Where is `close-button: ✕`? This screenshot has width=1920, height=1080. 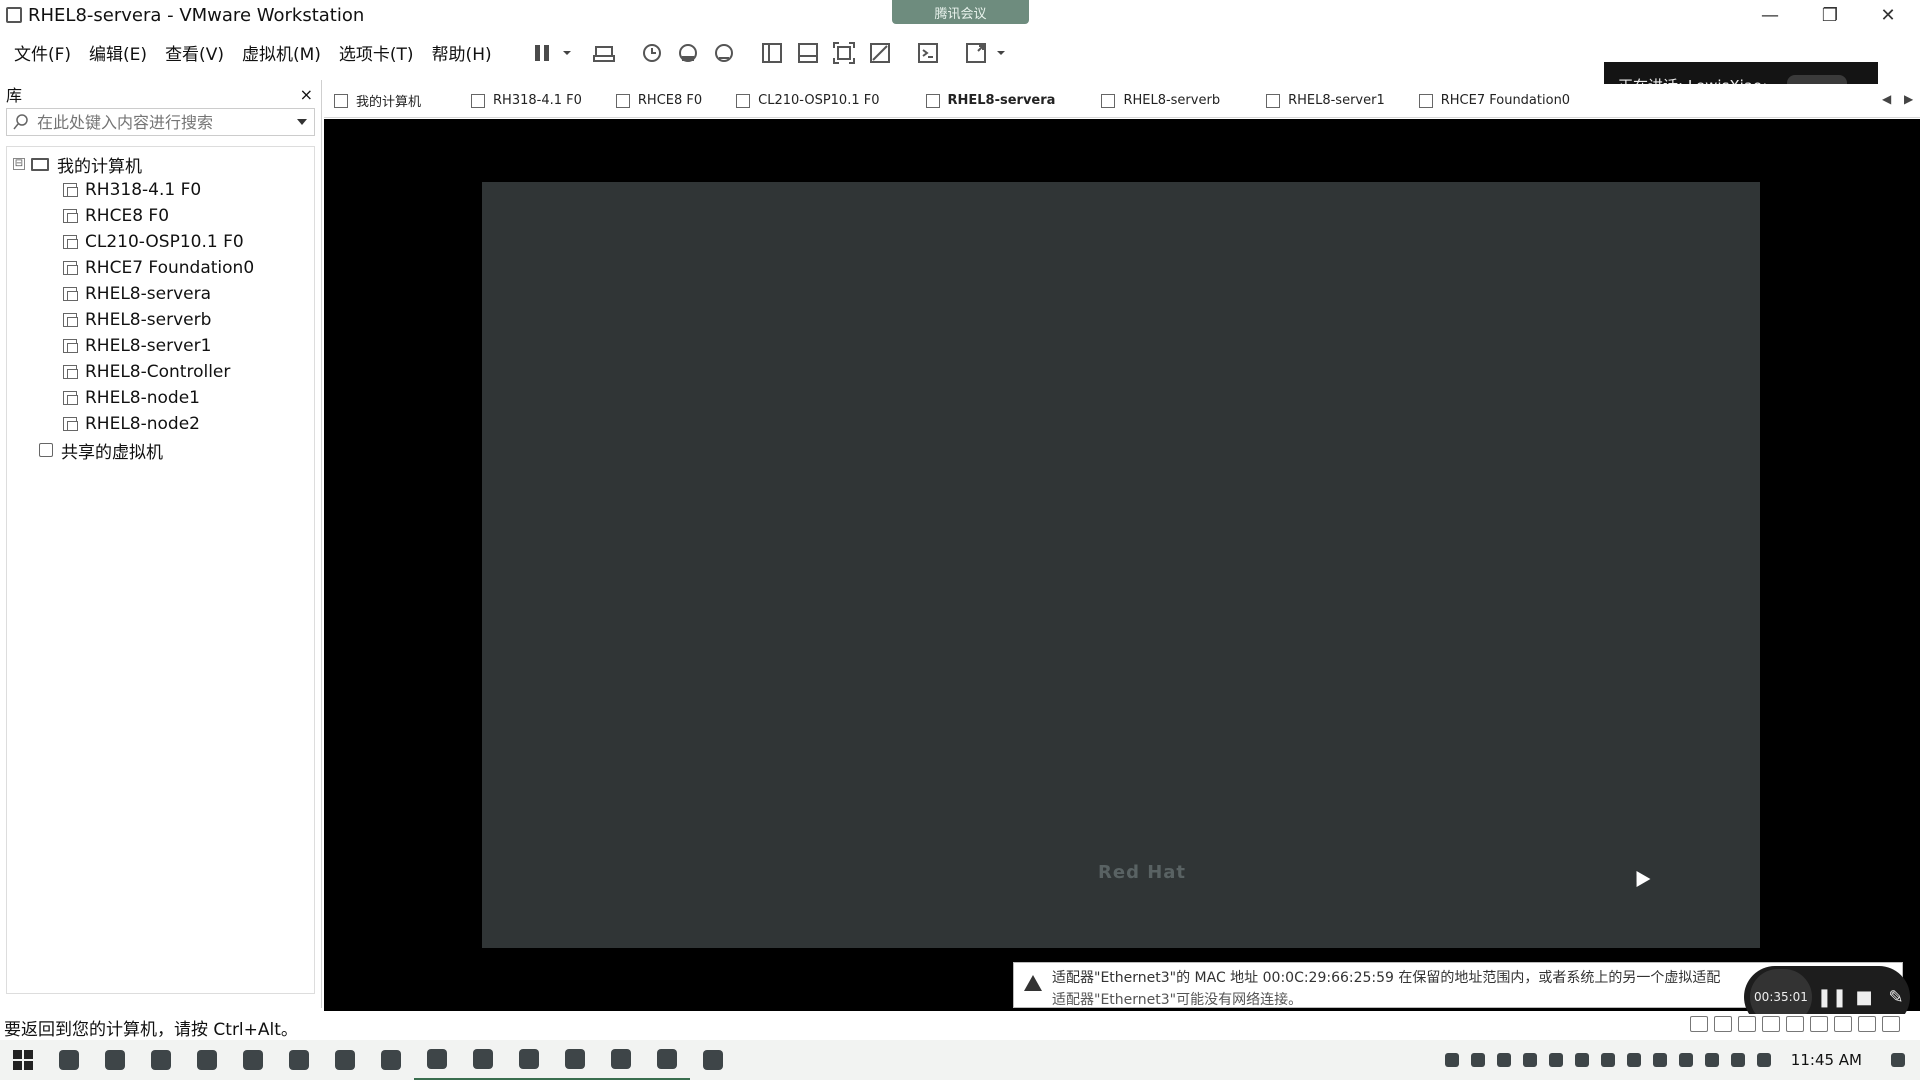 close-button: ✕ is located at coordinates (1888, 15).